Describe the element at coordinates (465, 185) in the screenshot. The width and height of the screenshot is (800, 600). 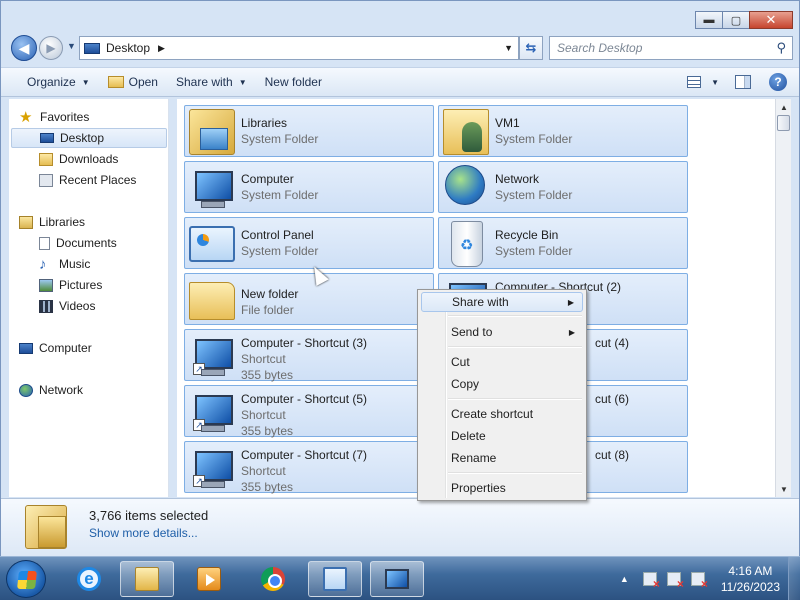
I see `network-globe-icon` at that location.